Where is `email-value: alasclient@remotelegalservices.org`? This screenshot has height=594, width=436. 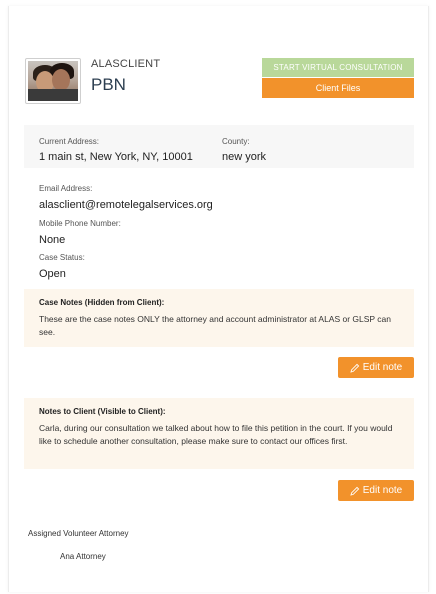 email-value: alasclient@remotelegalservices.org is located at coordinates (126, 205).